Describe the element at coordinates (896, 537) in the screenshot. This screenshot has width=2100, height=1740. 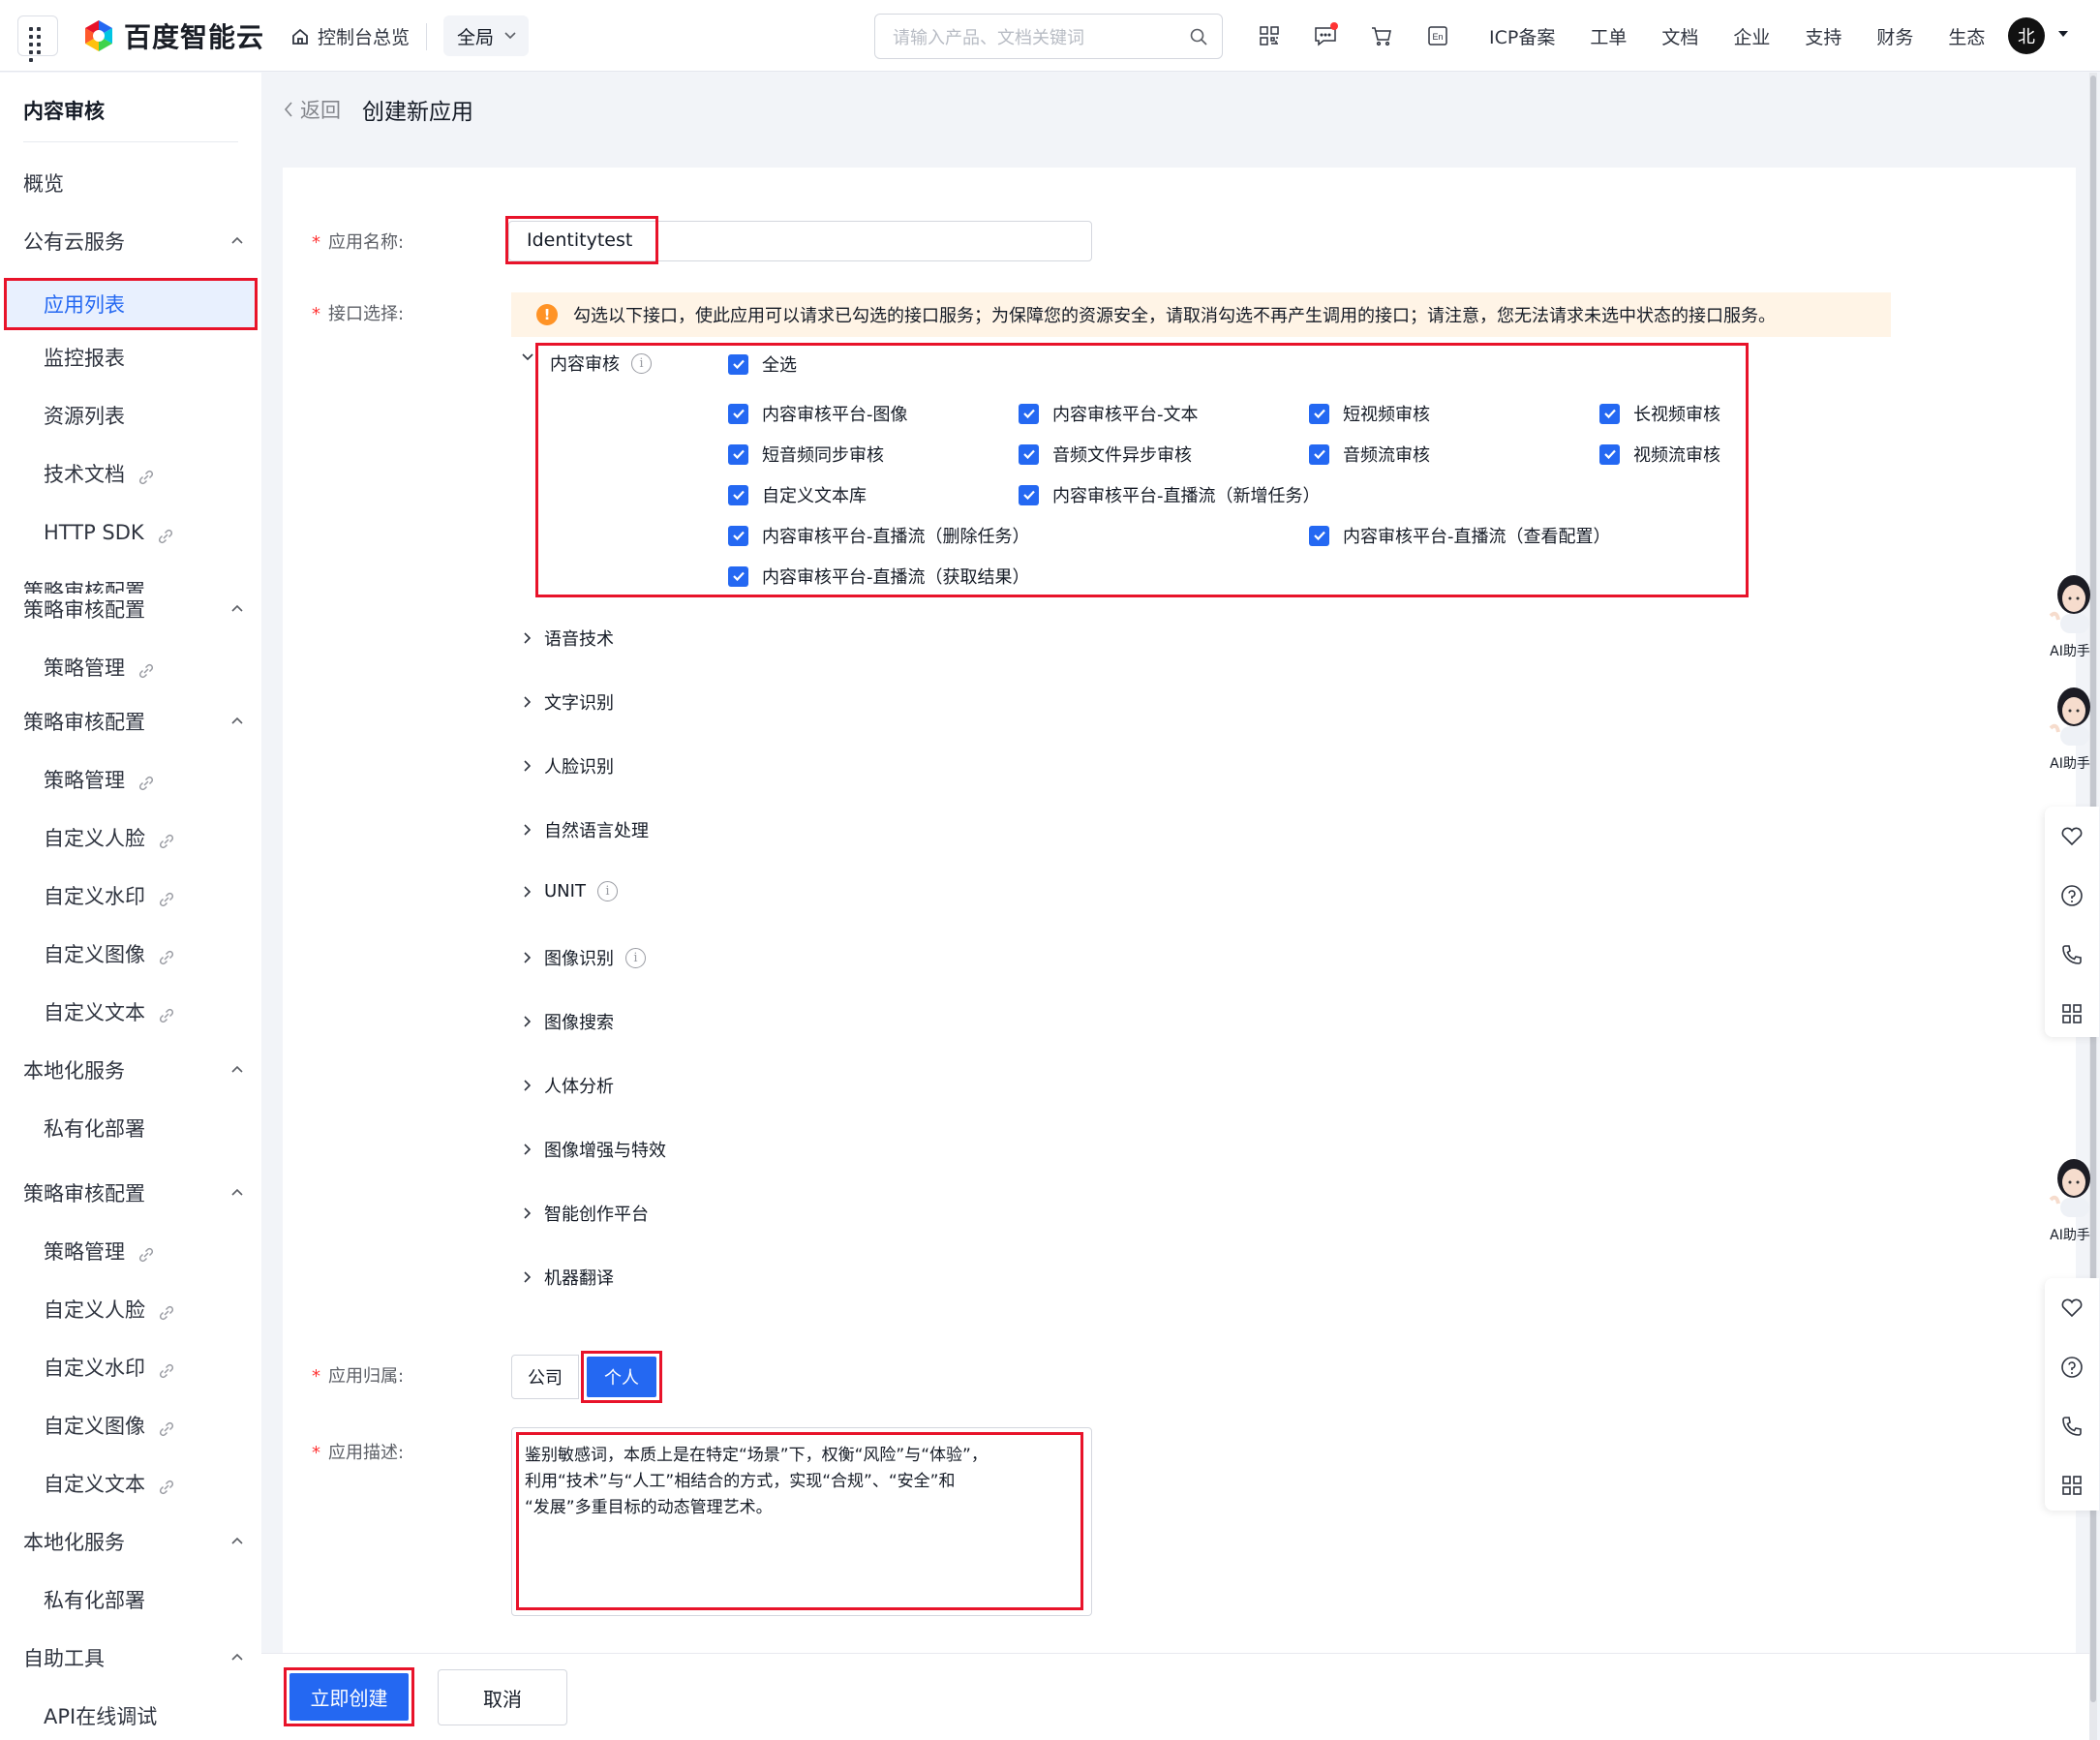
I see `checkbox-label: 内容审核平台-直播流（删除任务）` at that location.